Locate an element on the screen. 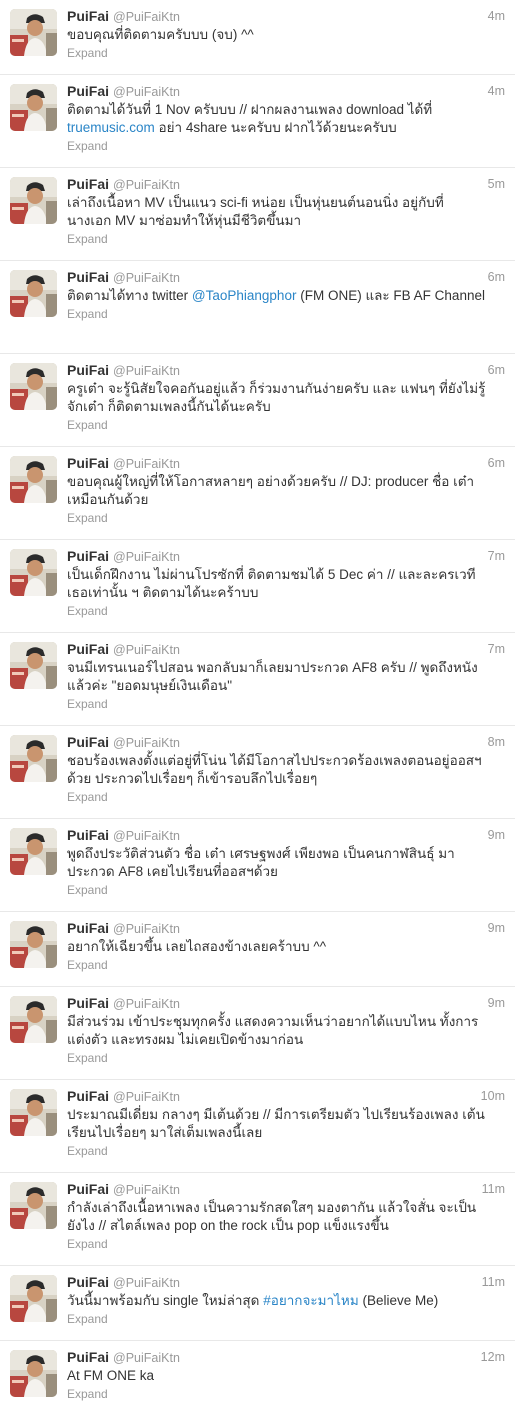 The width and height of the screenshot is (515, 1416). tweet-timestamp: 12m is located at coordinates (493, 1357).